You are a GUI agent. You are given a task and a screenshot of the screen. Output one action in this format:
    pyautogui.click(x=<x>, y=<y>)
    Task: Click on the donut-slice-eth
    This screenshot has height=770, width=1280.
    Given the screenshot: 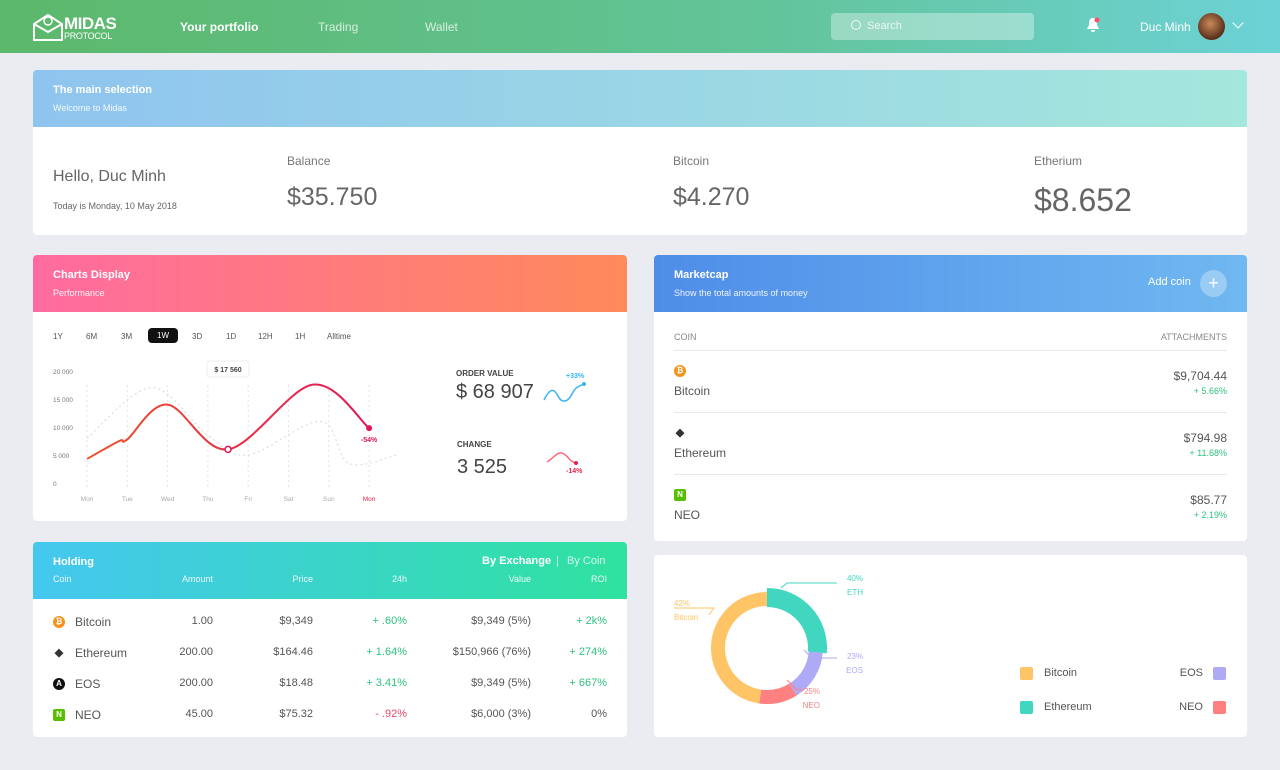 What is the action you would take?
    pyautogui.click(x=797, y=621)
    